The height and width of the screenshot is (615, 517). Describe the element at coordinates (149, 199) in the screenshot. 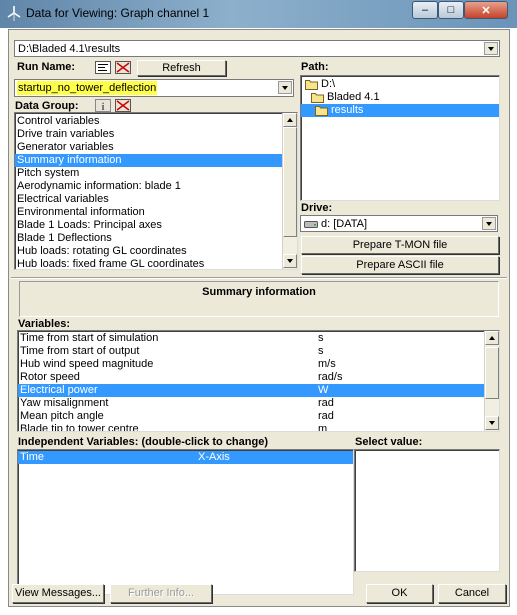

I see `list-item: Electrical variables` at that location.